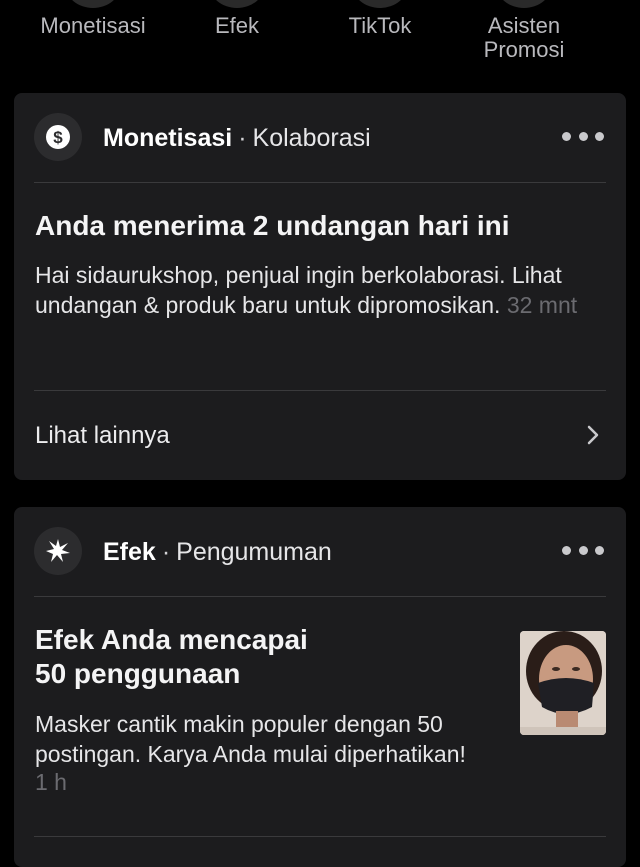 This screenshot has width=640, height=867. I want to click on category-label: Asisten Promosi, so click(524, 37).